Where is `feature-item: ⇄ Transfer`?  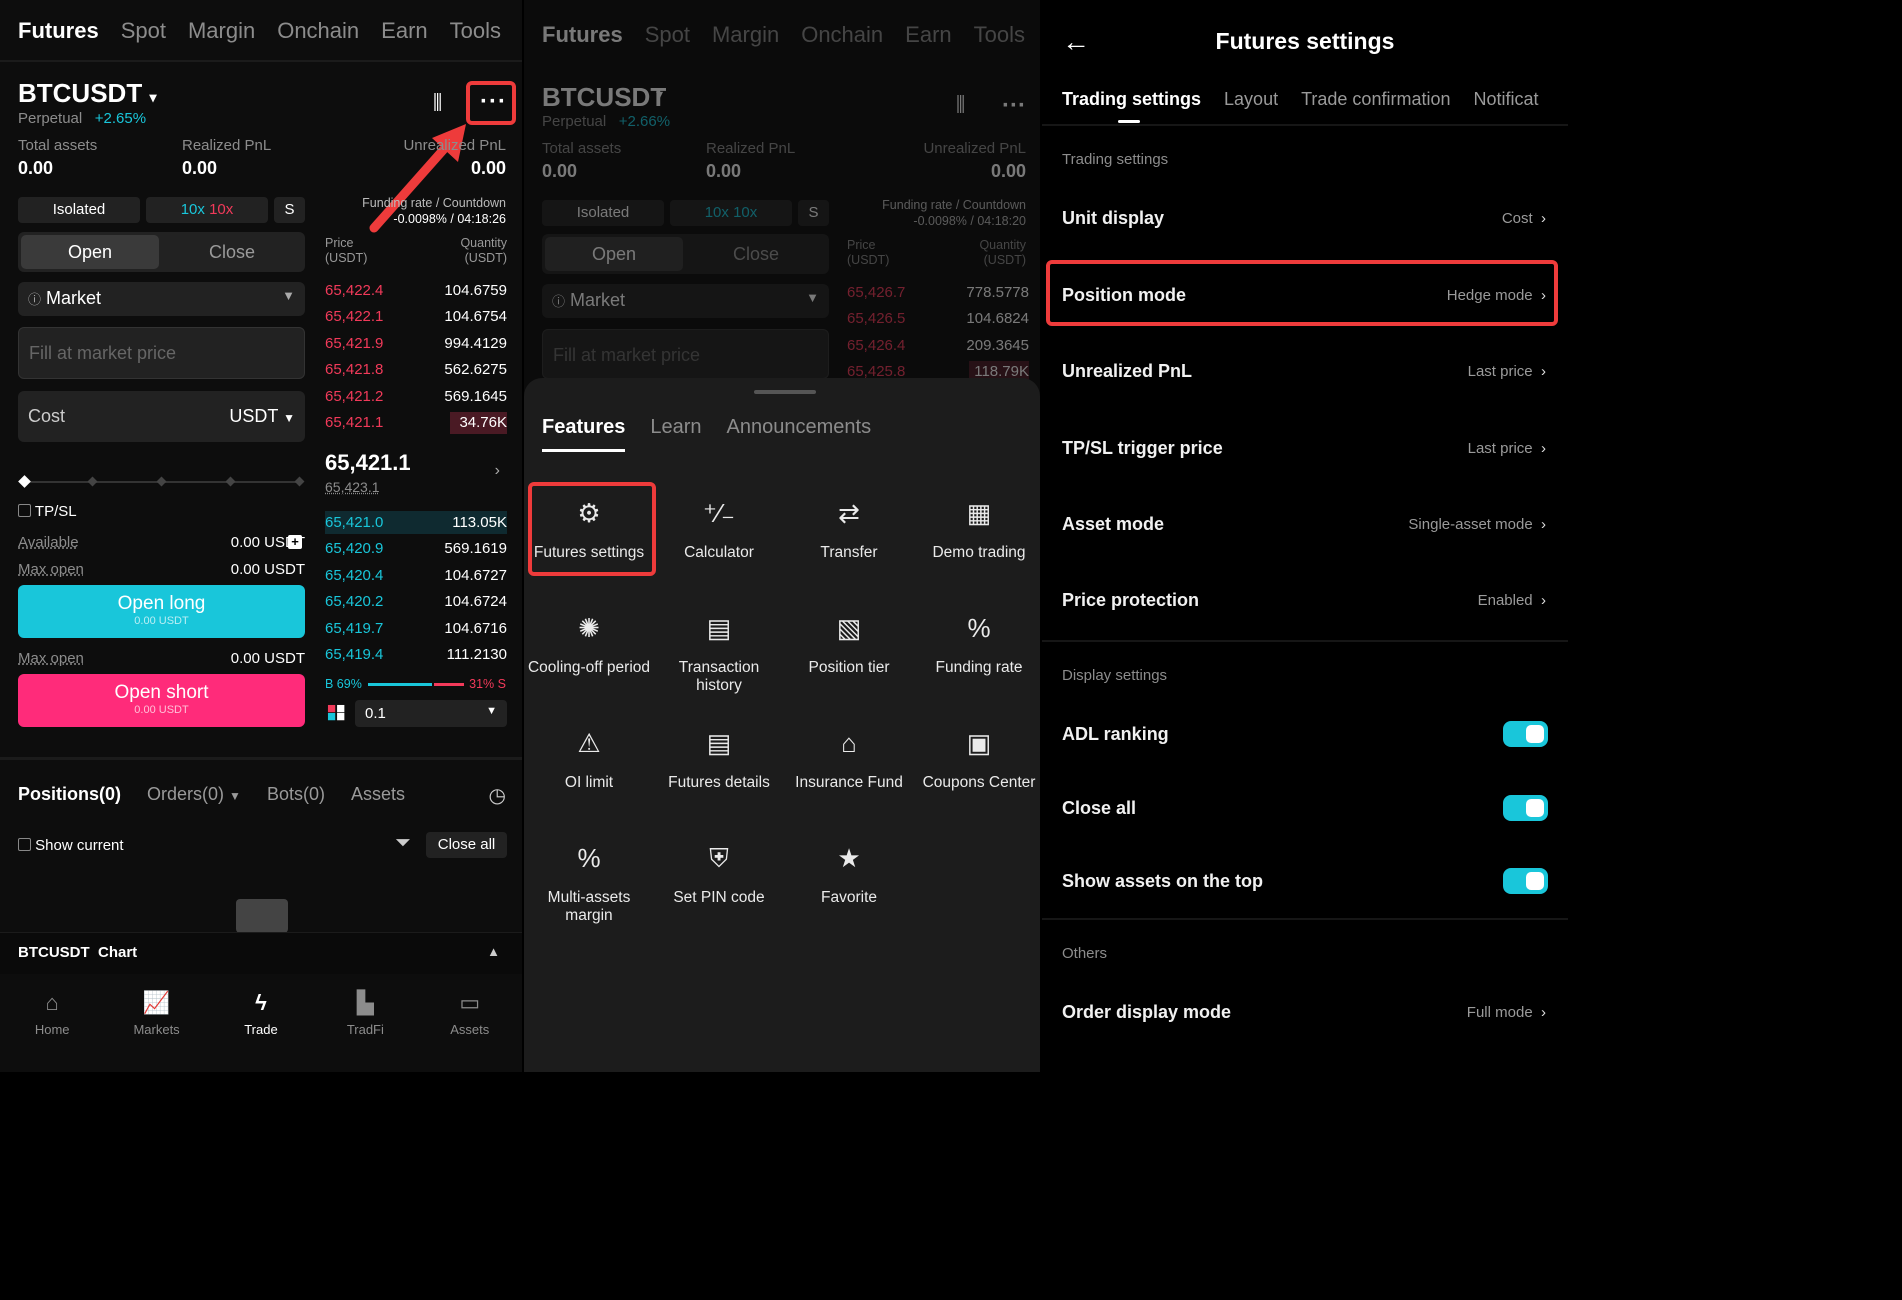 feature-item: ⇄ Transfer is located at coordinates (849, 530).